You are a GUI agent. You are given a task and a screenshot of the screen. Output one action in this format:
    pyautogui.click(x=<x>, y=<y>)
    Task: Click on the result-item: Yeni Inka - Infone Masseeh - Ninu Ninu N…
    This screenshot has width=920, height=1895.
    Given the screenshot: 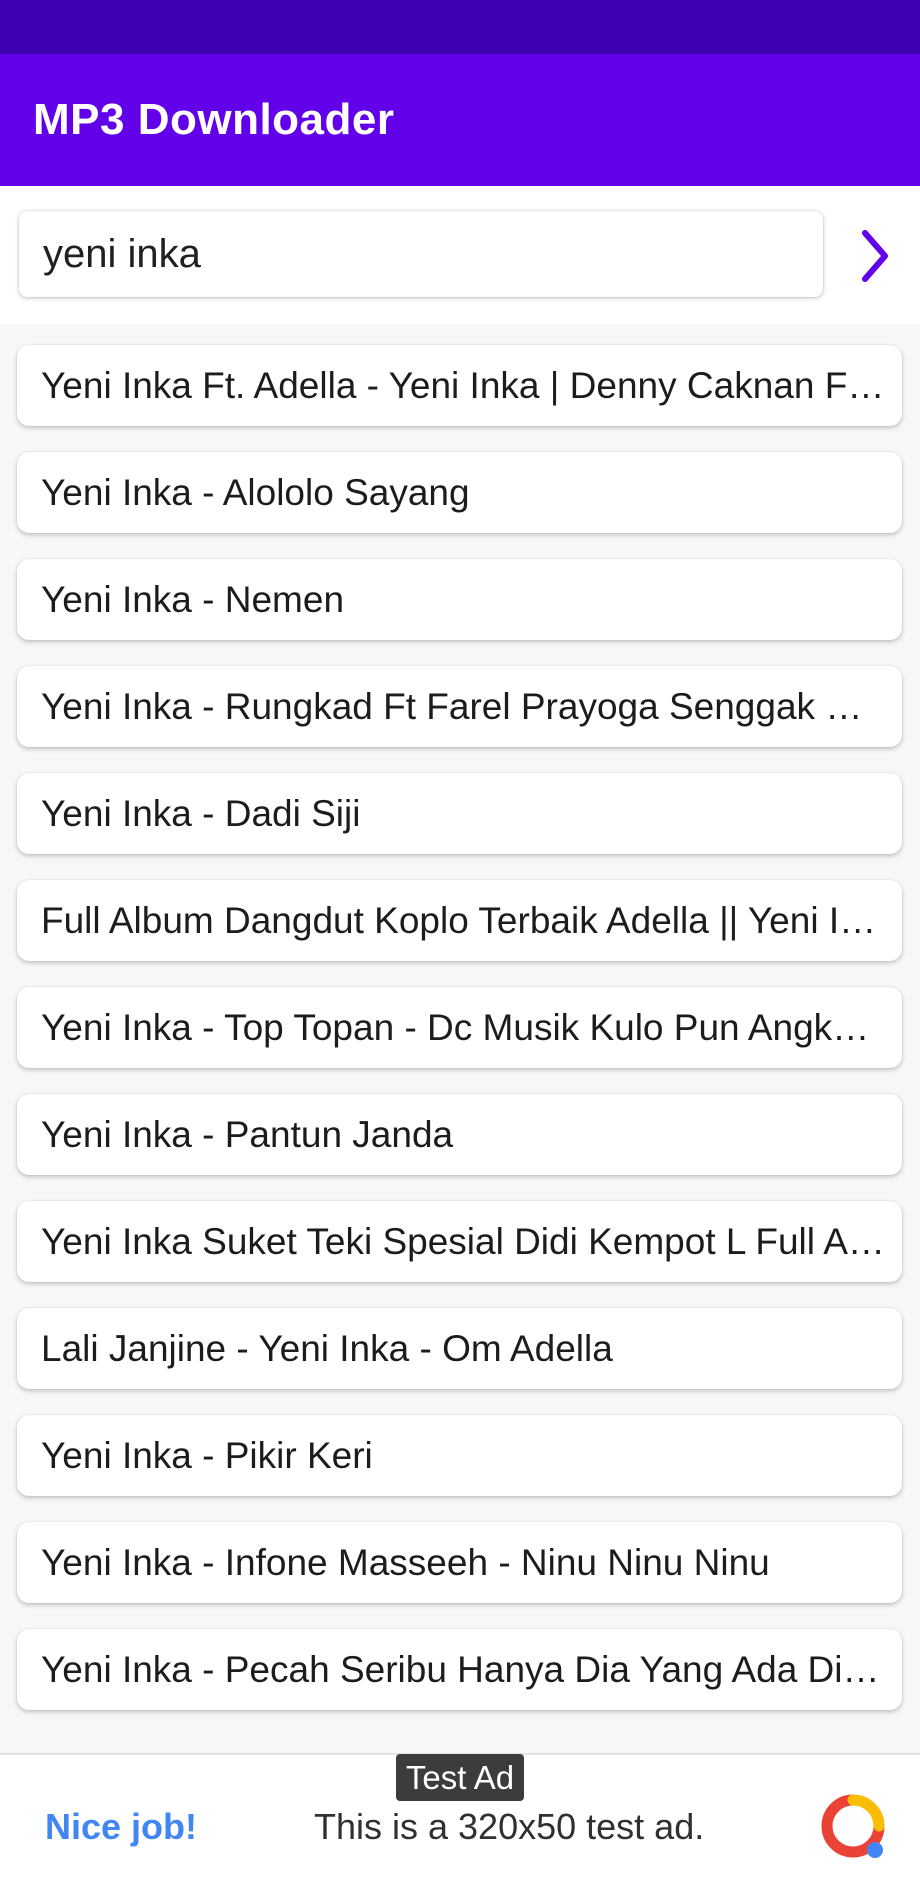 What is the action you would take?
    pyautogui.click(x=459, y=1562)
    